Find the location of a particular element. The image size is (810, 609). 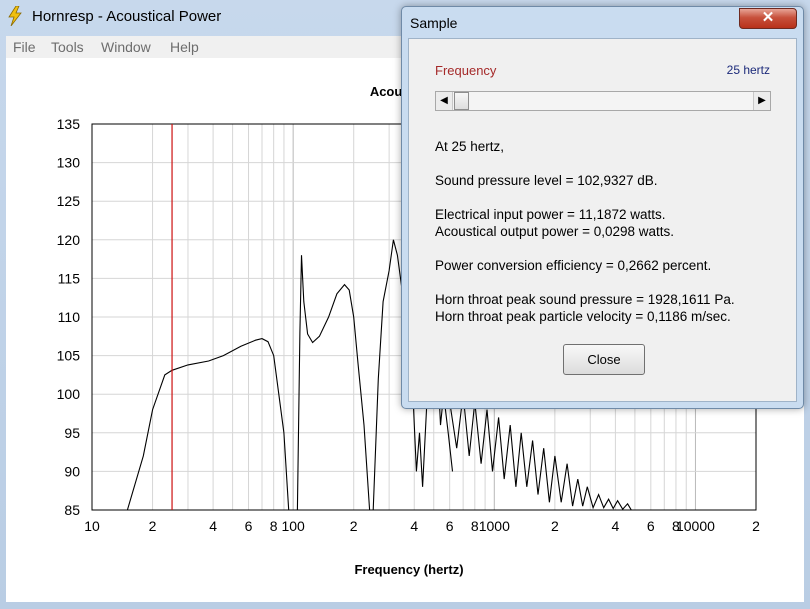

y-tick-label: 85 is located at coordinates (72, 510).